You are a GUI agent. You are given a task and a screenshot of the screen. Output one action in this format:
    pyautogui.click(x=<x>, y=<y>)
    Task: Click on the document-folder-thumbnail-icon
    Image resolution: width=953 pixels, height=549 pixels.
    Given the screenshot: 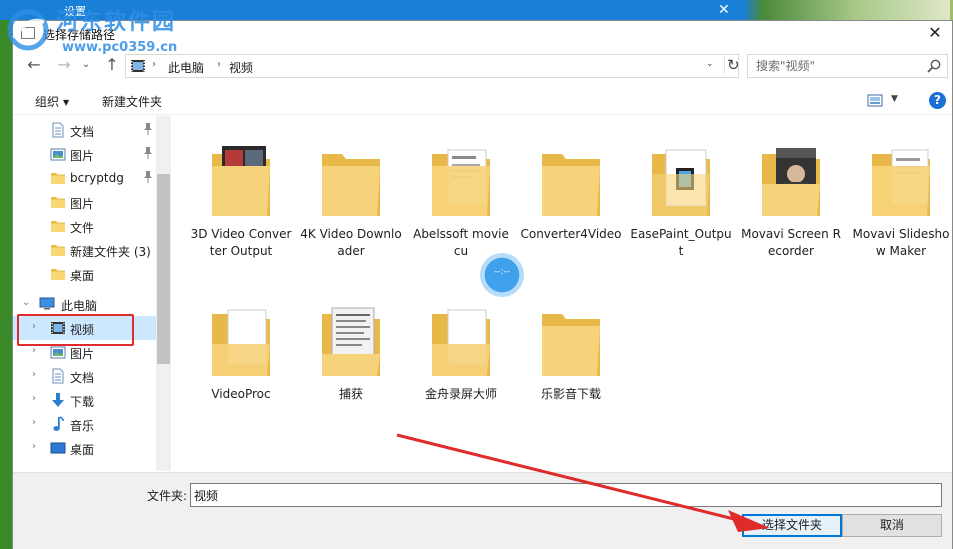 What is the action you would take?
    pyautogui.click(x=901, y=182)
    